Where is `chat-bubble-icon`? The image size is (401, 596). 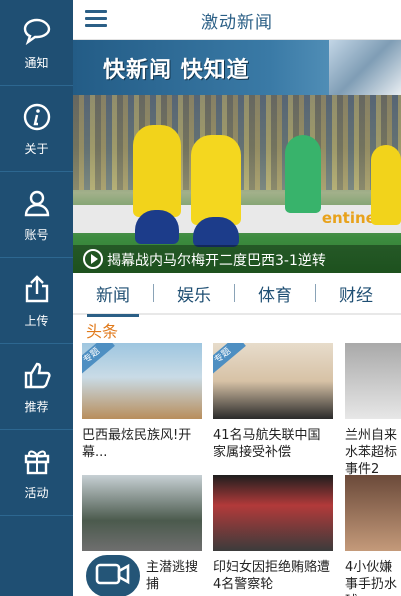
chat-bubble-icon is located at coordinates (37, 31).